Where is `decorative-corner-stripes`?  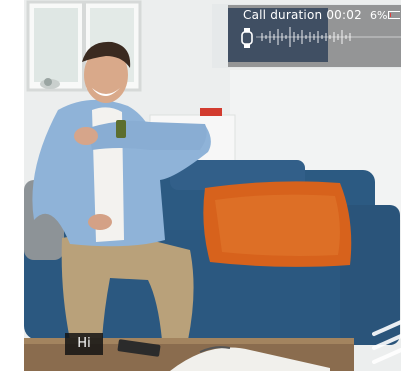
decorative-corner-stripes is located at coordinates (386, 342).